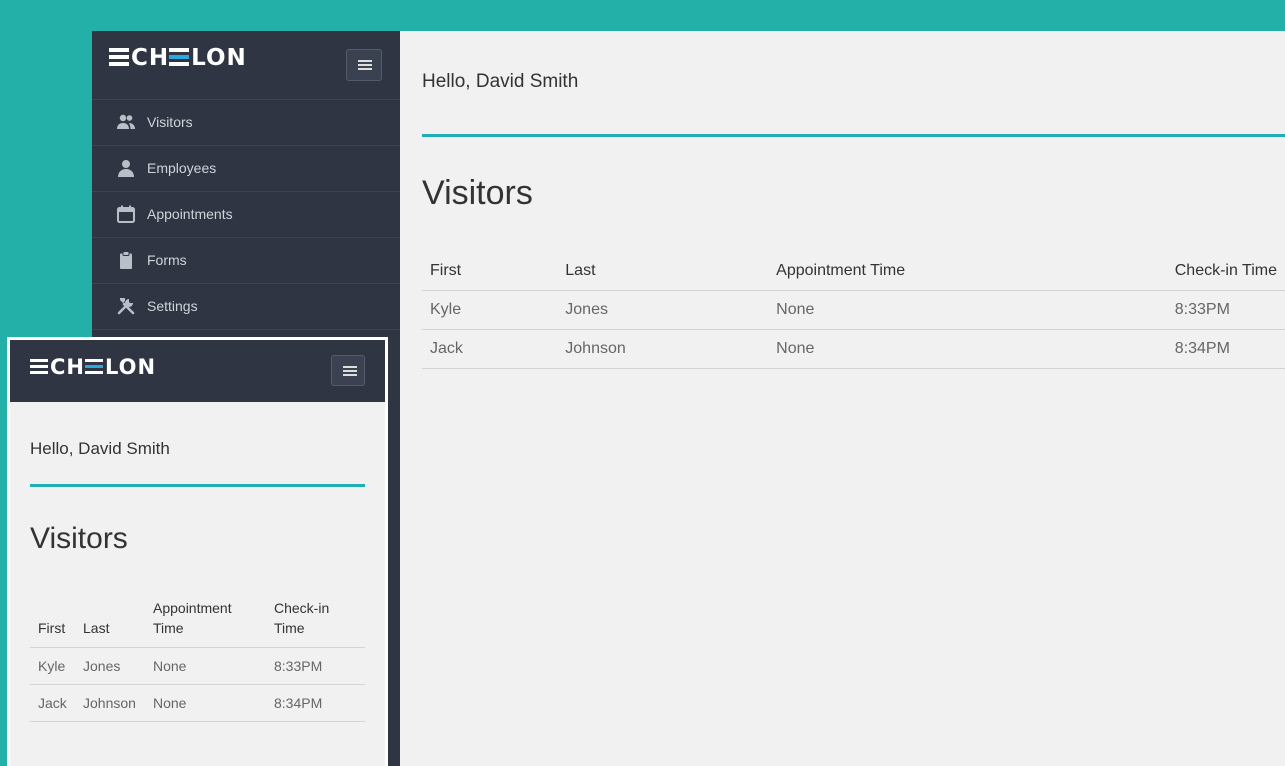 The width and height of the screenshot is (1285, 766). Describe the element at coordinates (126, 168) in the screenshot. I see `user-icon` at that location.